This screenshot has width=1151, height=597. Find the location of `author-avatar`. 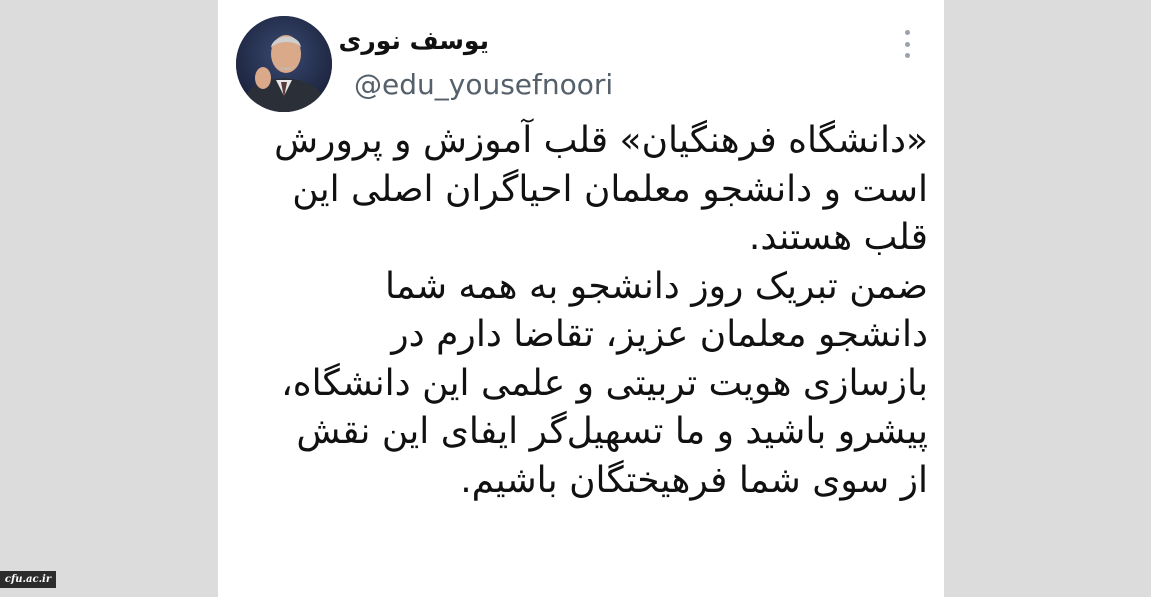

author-avatar is located at coordinates (284, 64).